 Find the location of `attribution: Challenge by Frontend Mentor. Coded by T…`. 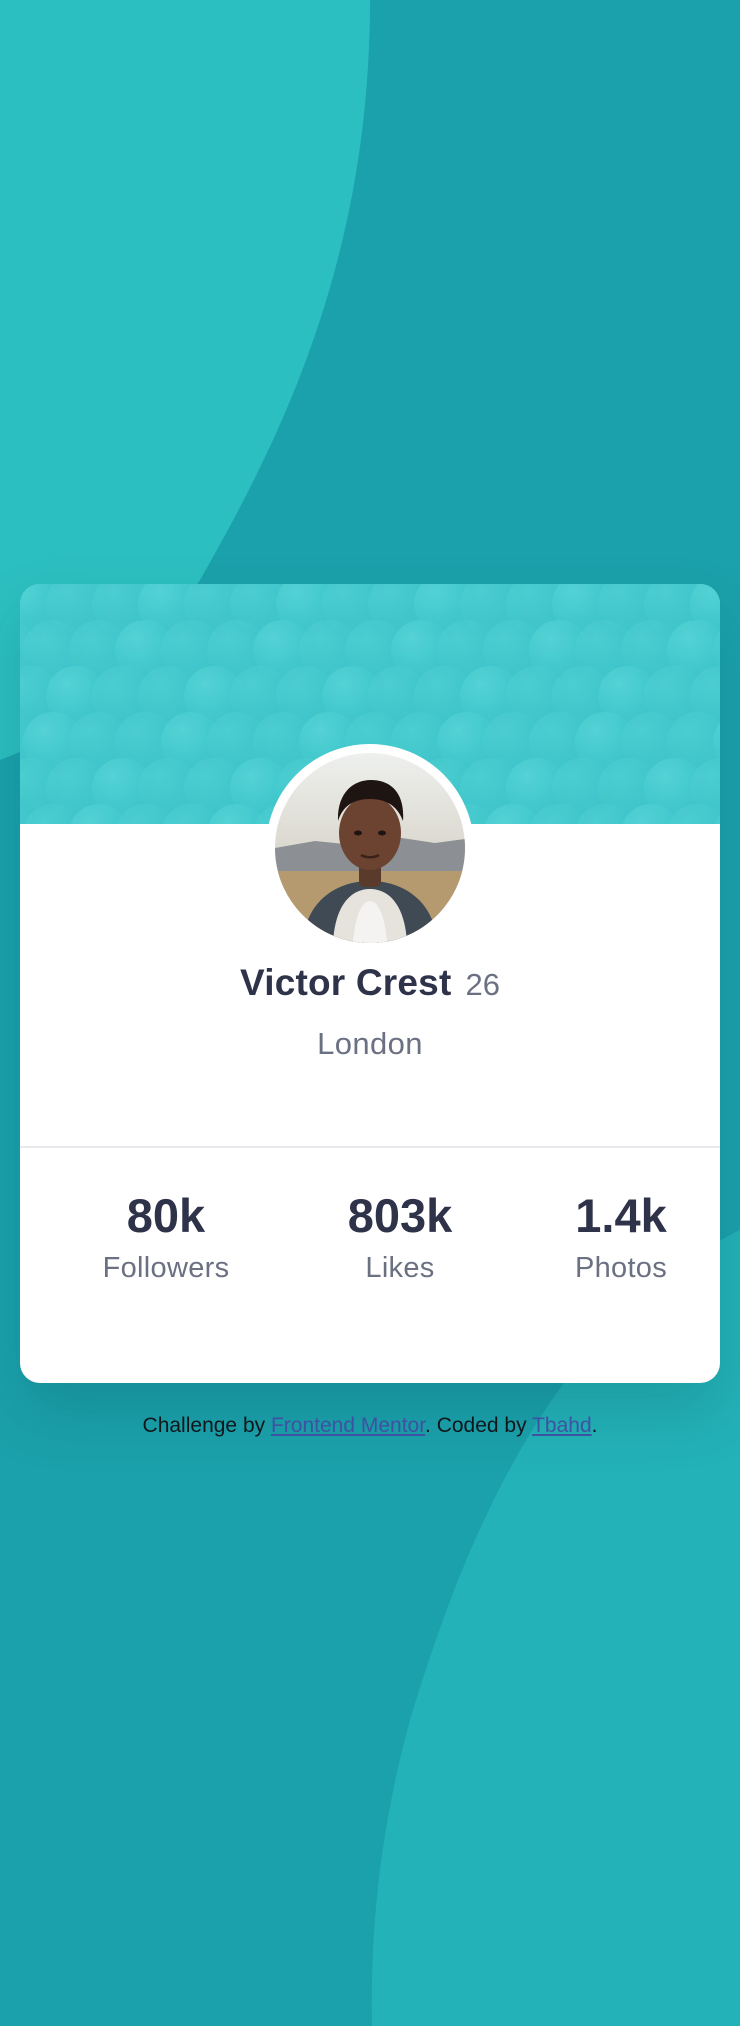

attribution: Challenge by Frontend Mentor. Coded by T… is located at coordinates (370, 1426).